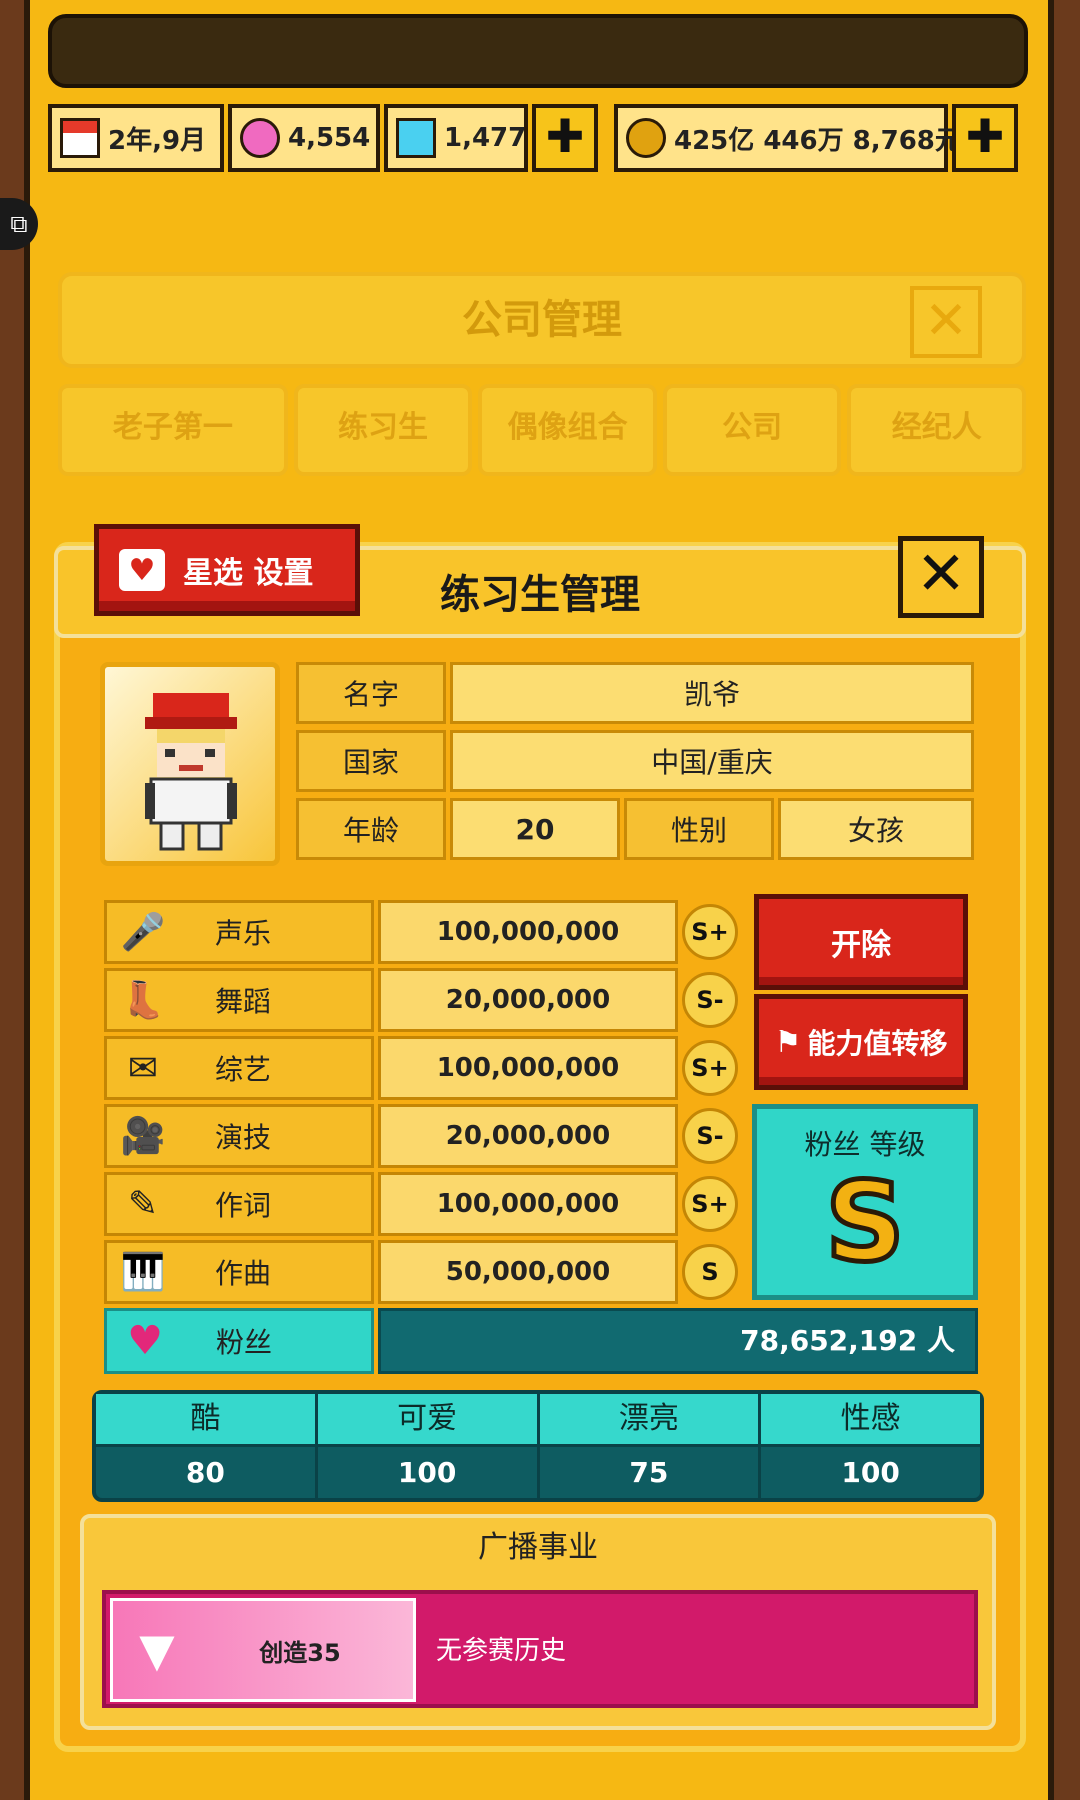 This screenshot has width=1080, height=1800. I want to click on tornado-icon: ▼, so click(157, 1650).